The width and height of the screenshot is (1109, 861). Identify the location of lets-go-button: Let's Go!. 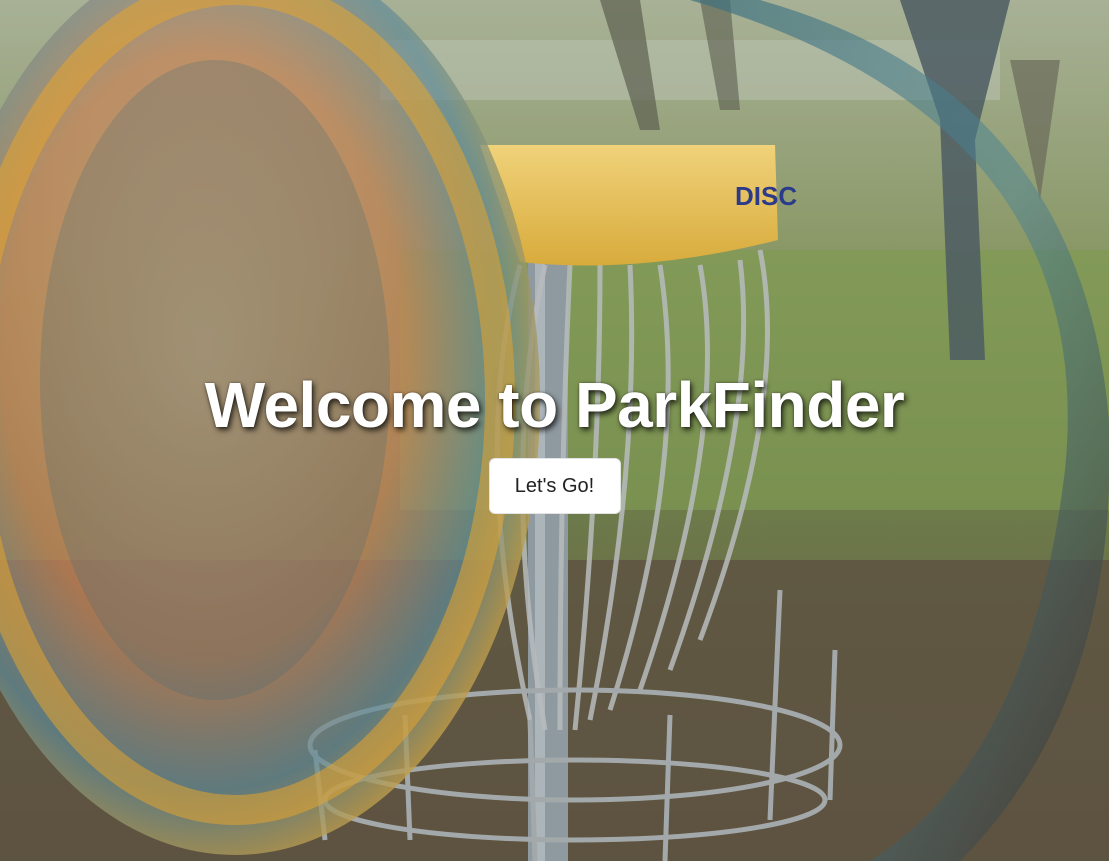
(554, 486).